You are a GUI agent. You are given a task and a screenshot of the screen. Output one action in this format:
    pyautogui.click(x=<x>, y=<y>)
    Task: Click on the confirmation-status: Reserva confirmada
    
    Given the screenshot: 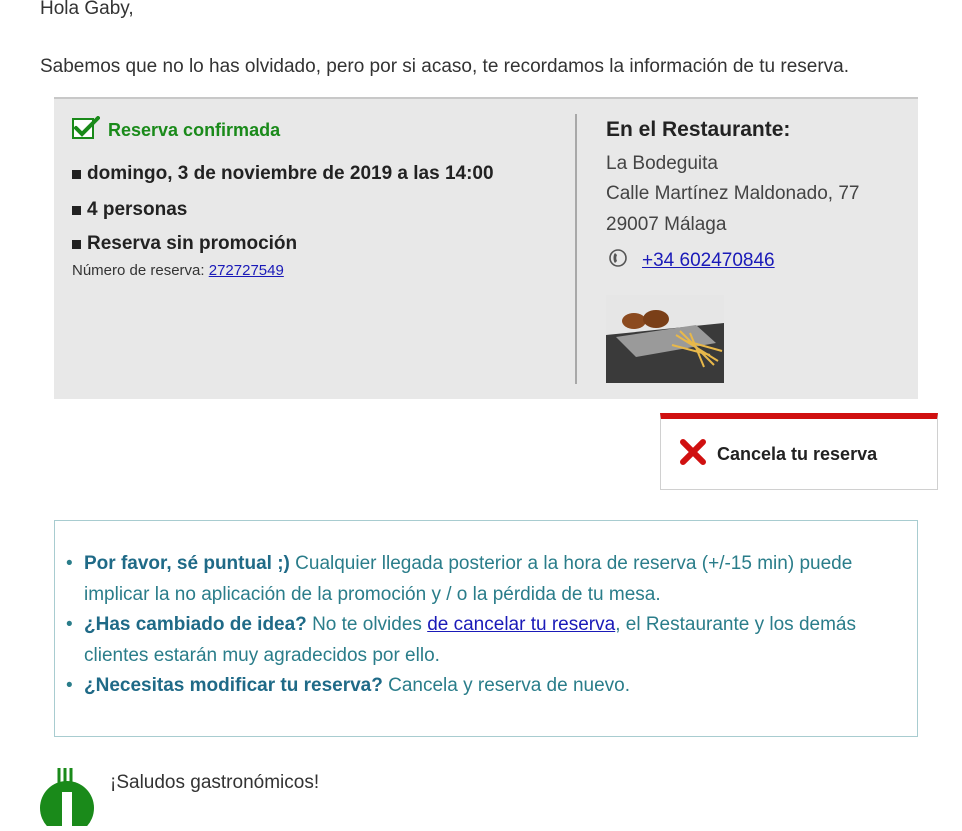 What is the action you would take?
    pyautogui.click(x=176, y=130)
    